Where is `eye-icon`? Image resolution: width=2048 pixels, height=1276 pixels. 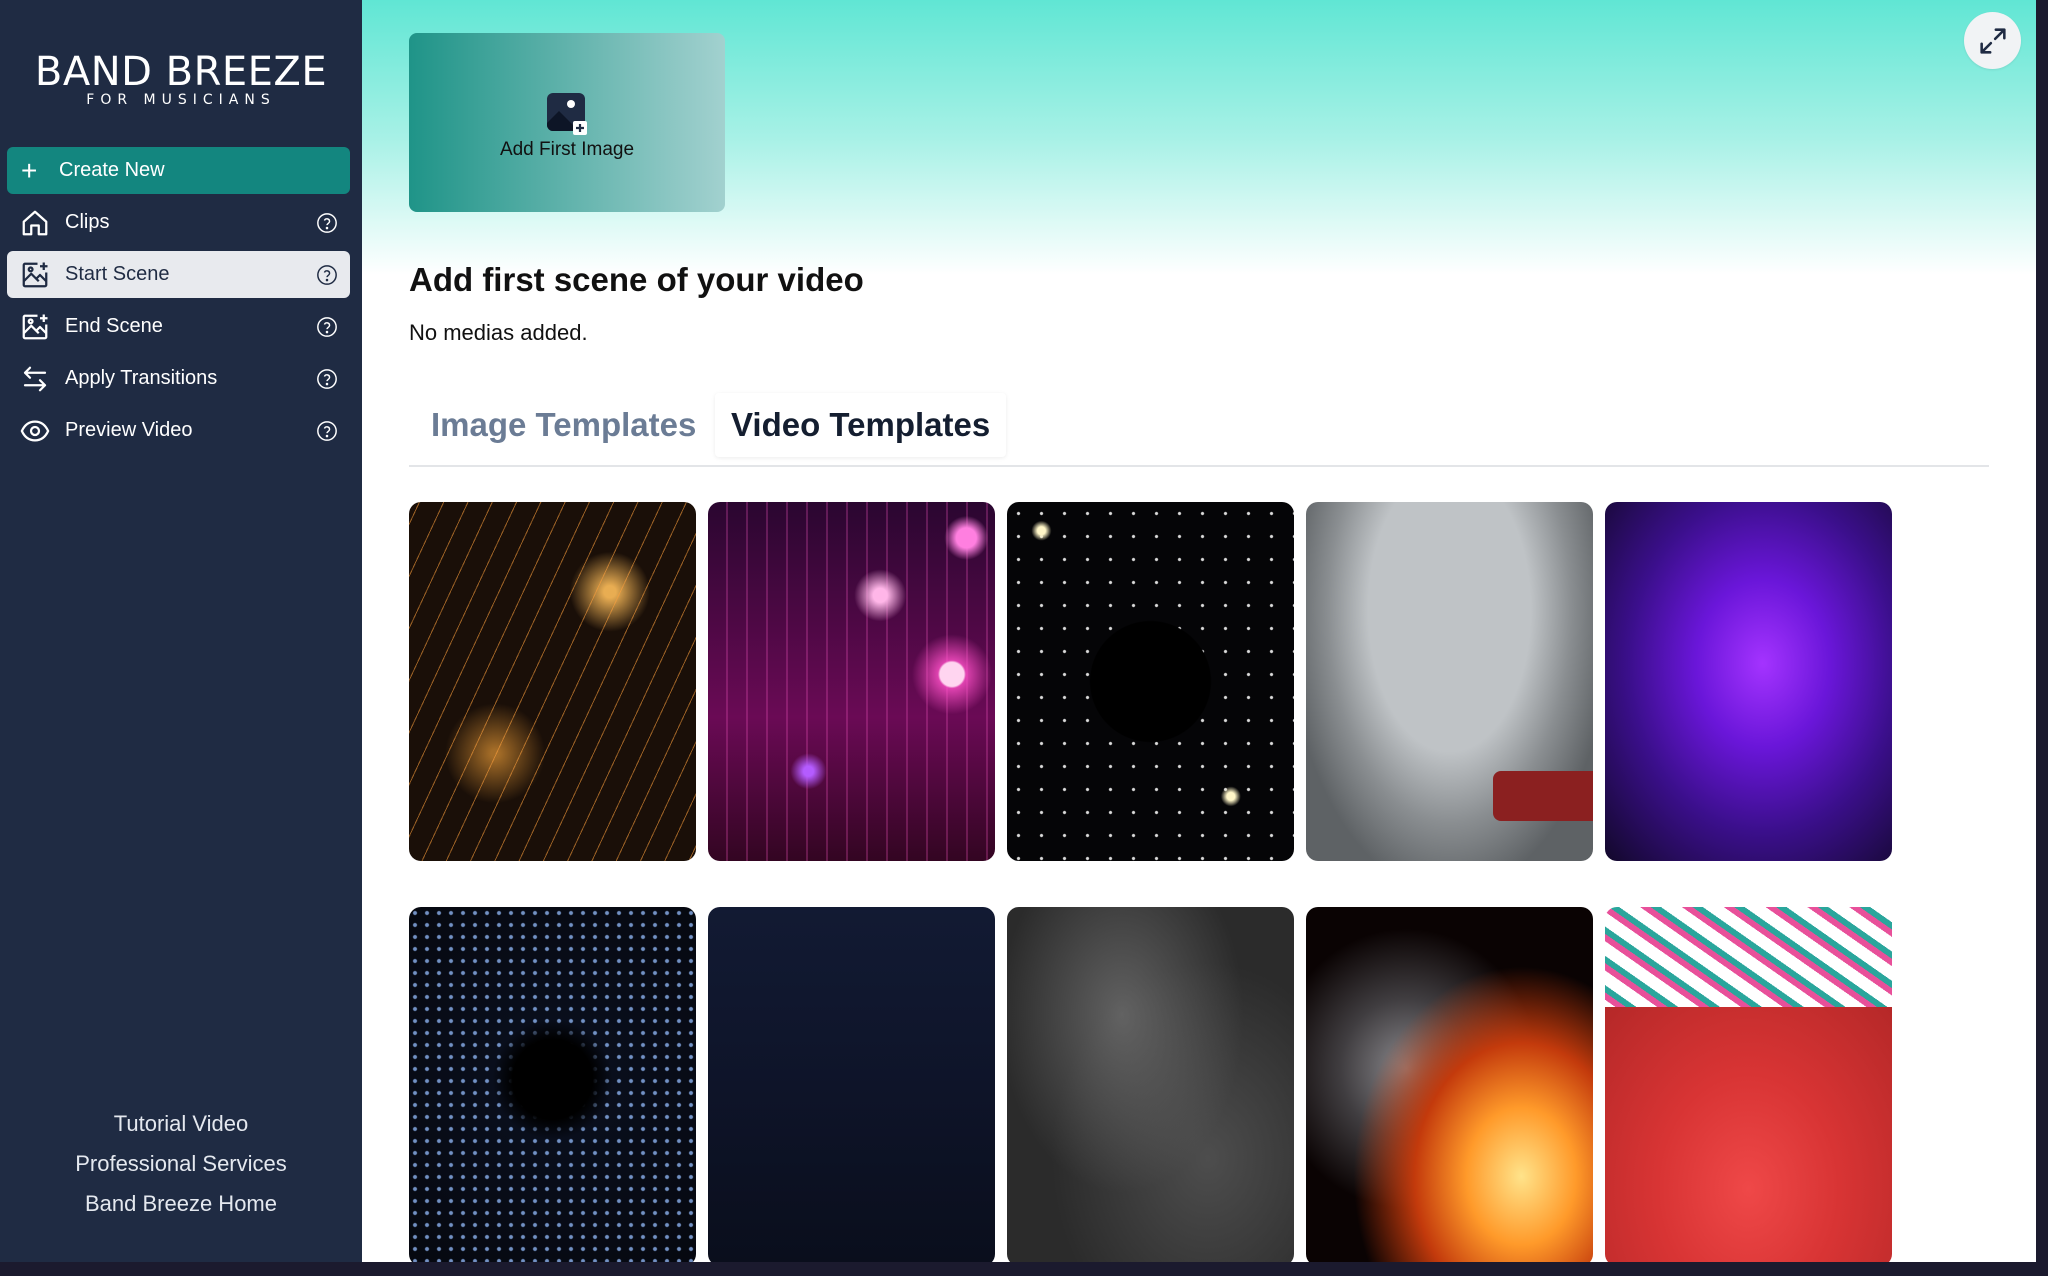
eye-icon is located at coordinates (35, 431).